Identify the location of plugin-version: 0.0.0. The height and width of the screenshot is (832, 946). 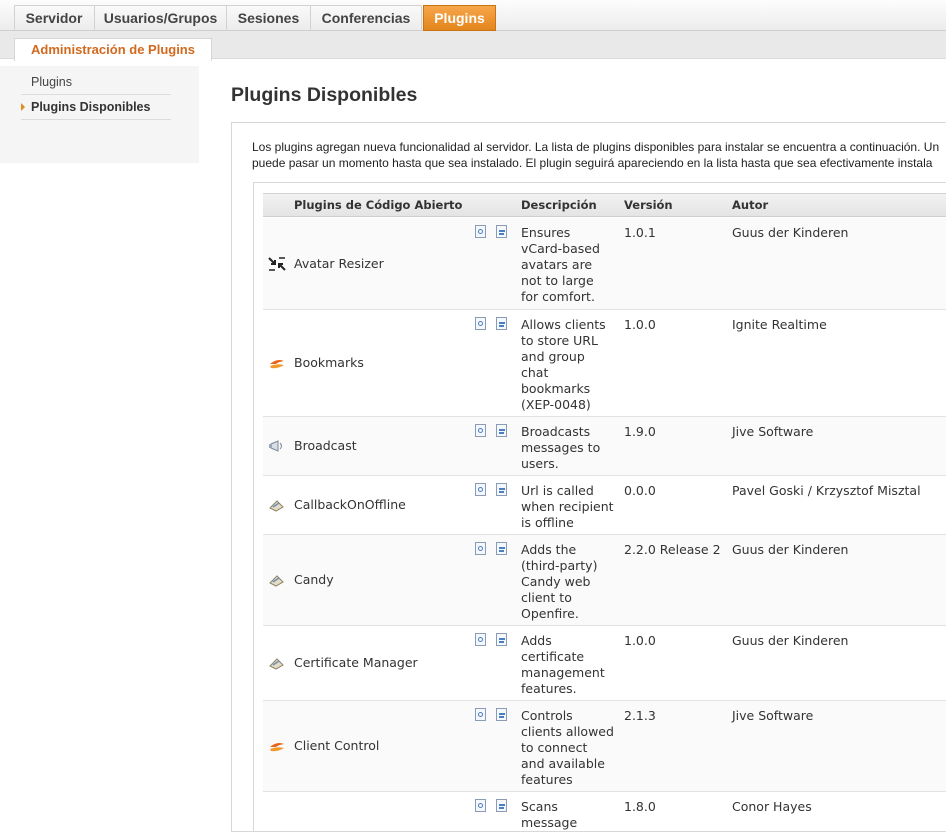
(640, 490).